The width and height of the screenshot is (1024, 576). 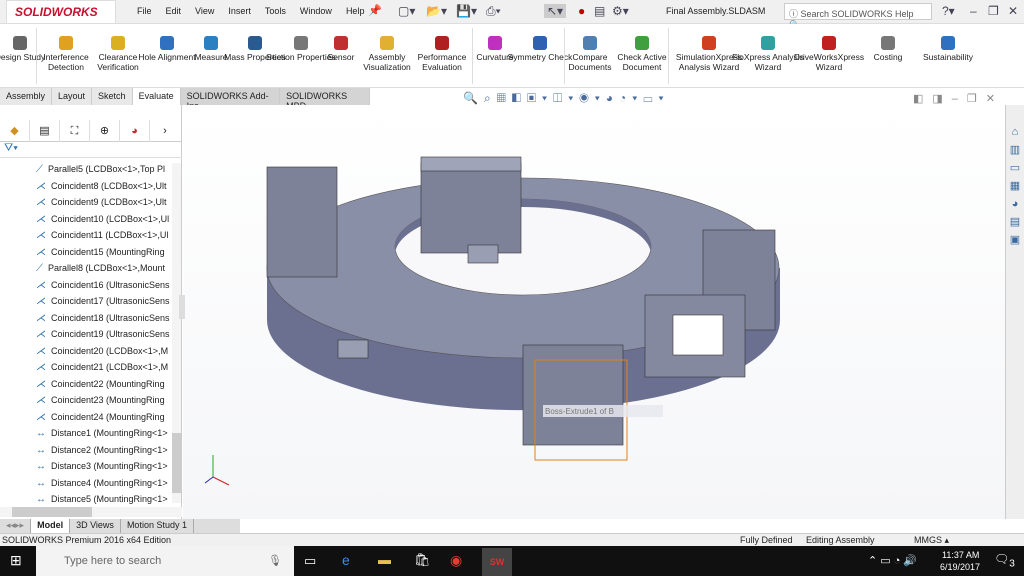 What do you see at coordinates (106, 384) in the screenshot?
I see `tree-item: ⋌ Coincident22 (MountingRing` at bounding box center [106, 384].